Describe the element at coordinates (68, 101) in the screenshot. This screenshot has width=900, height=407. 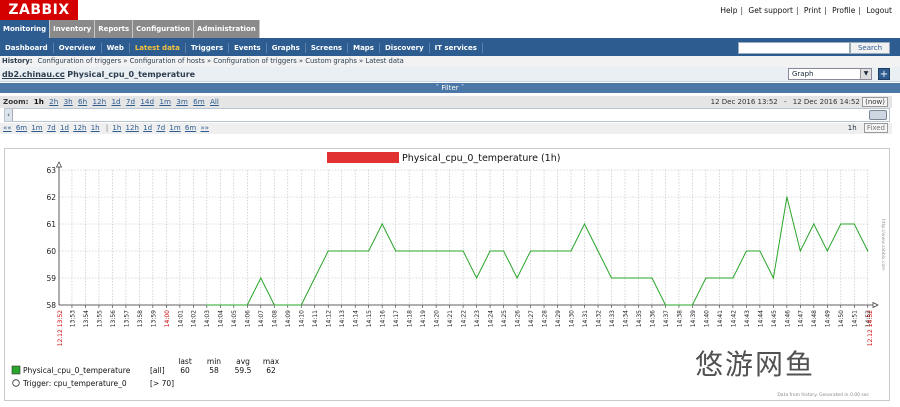
I see `zoom-option: 3h` at that location.